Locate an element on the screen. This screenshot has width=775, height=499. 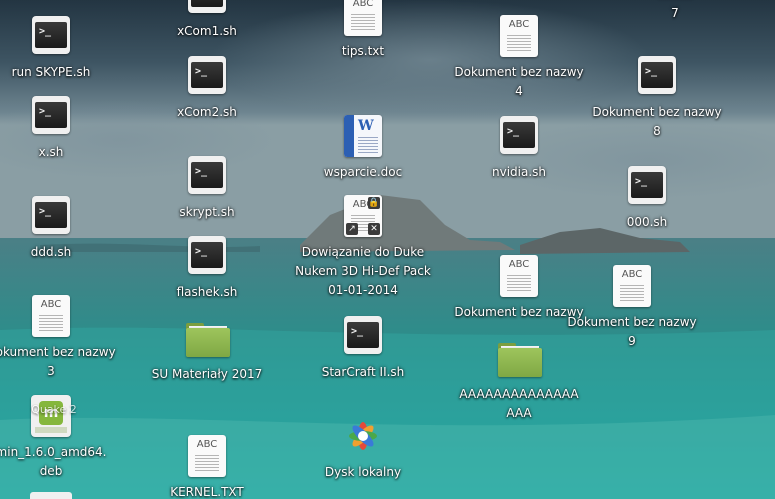
icon-label: SU Materiały 2017 is located at coordinates (207, 374).